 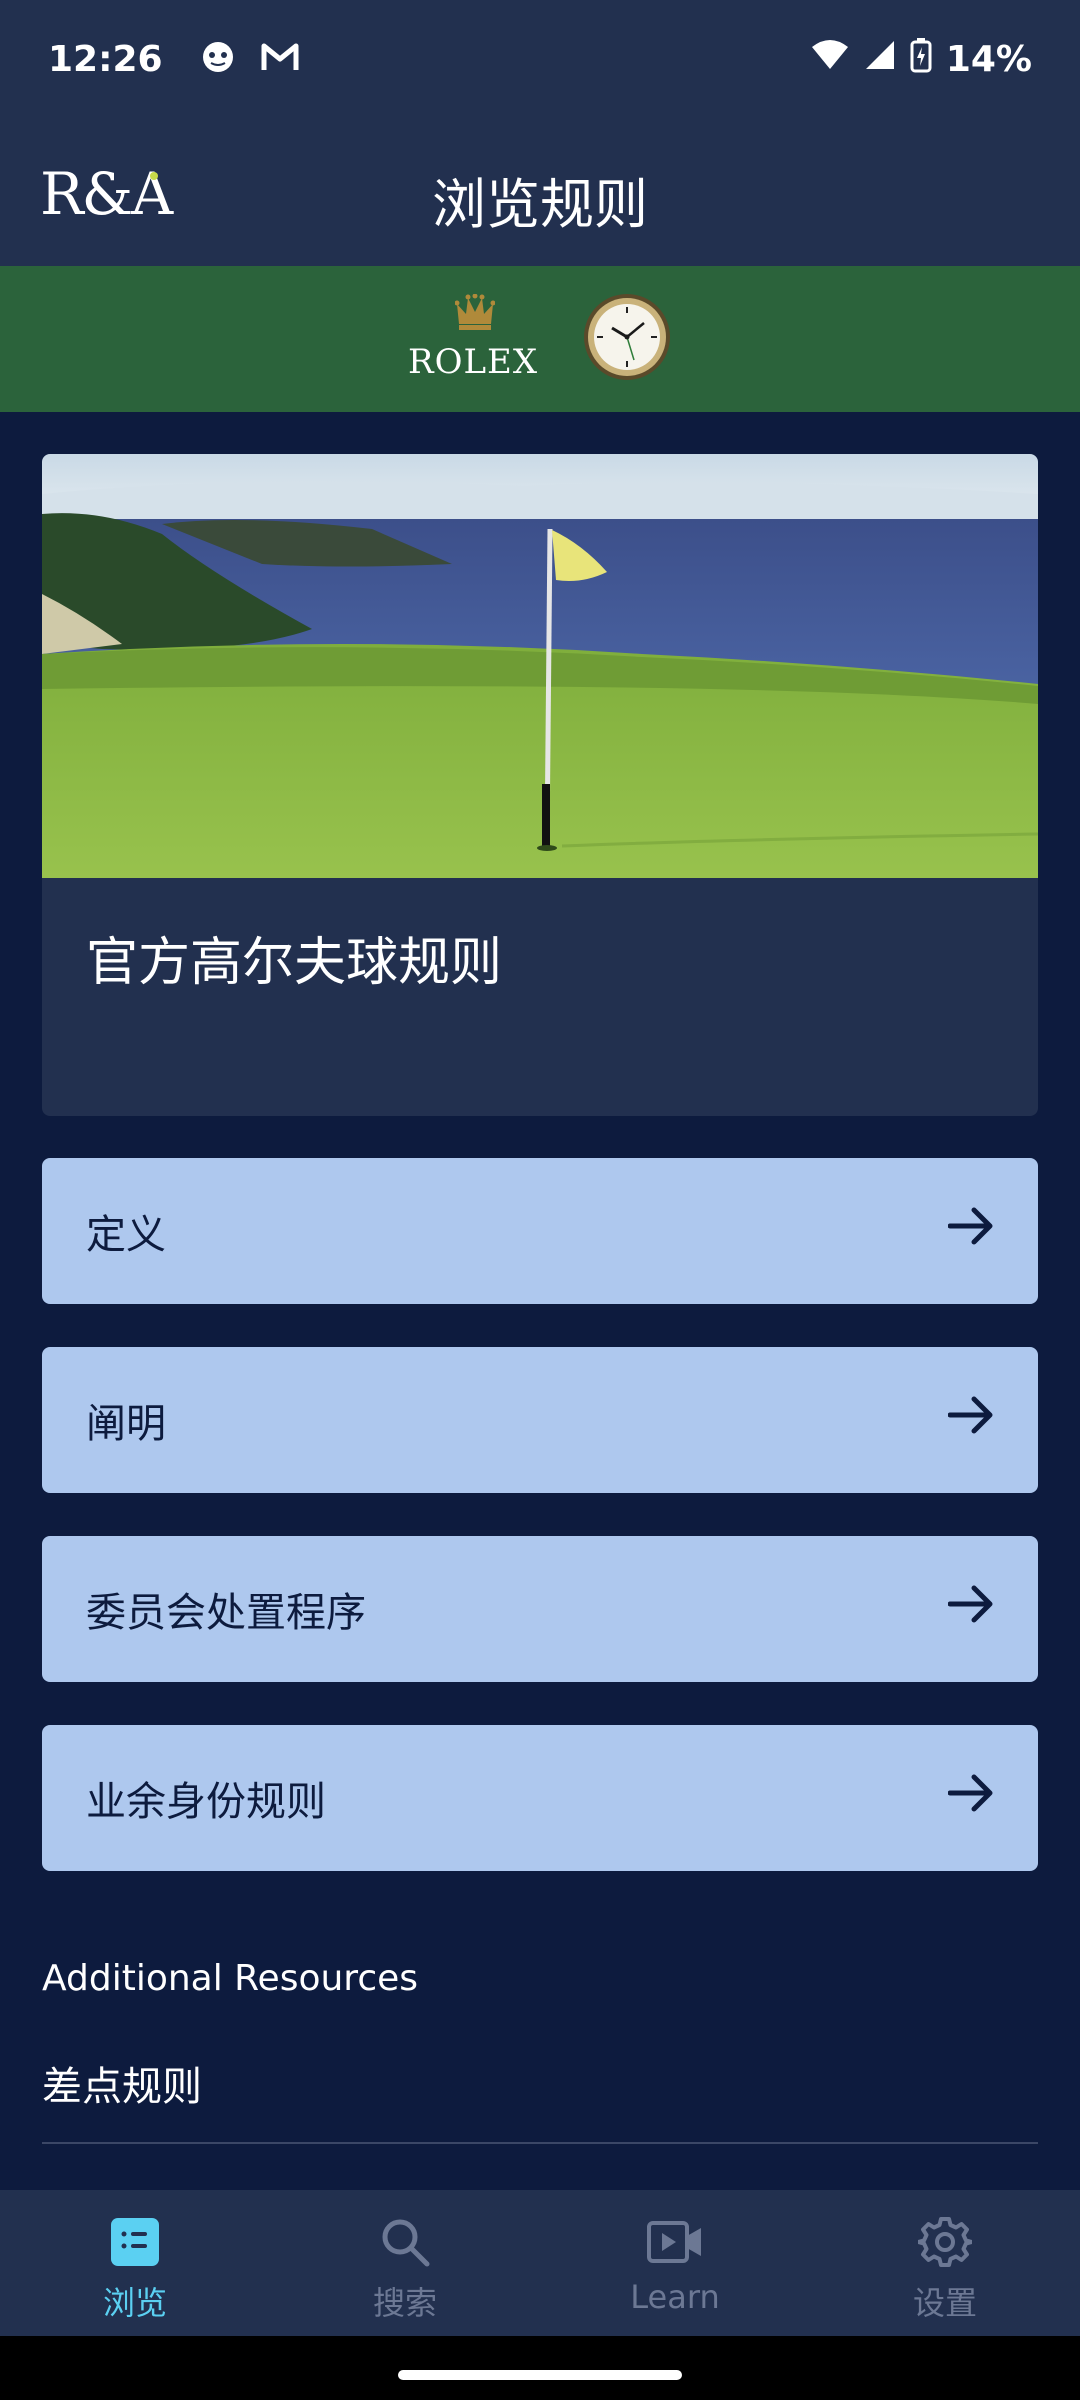 What do you see at coordinates (105, 59) in the screenshot?
I see `status-time: 12:26` at bounding box center [105, 59].